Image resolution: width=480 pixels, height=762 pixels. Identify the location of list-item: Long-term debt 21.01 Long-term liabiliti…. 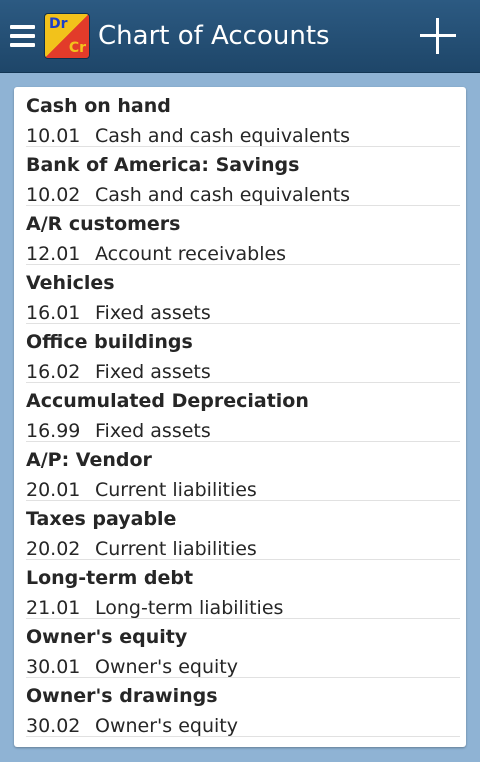
(243, 589).